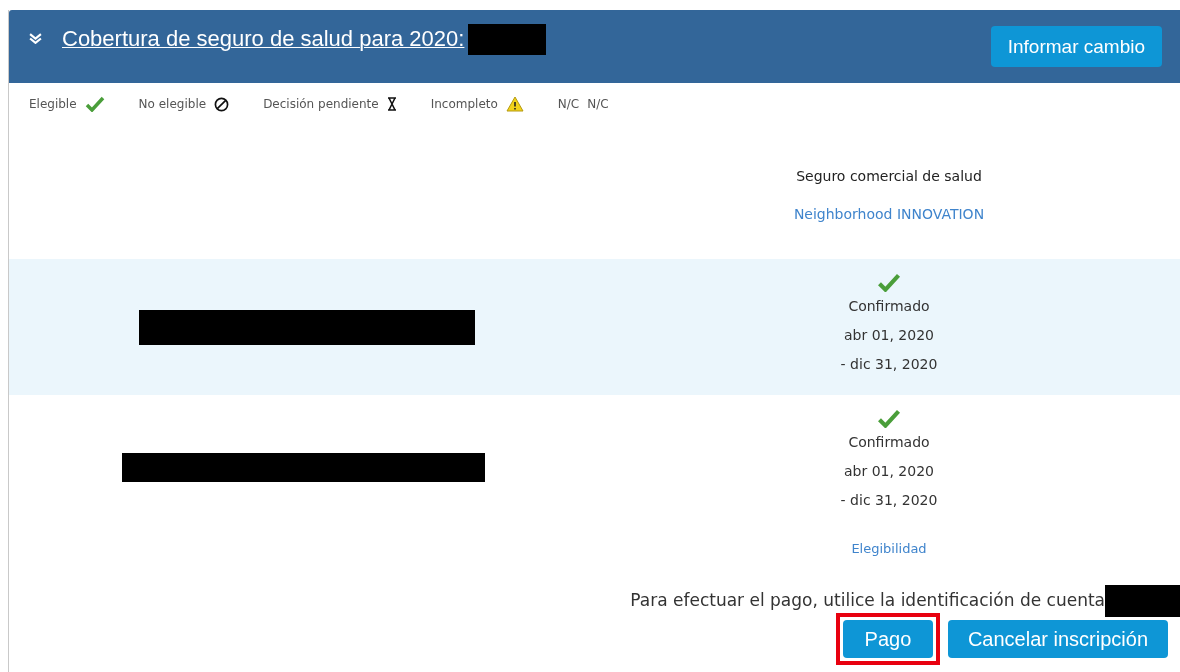 Image resolution: width=1180 pixels, height=672 pixels. What do you see at coordinates (263, 39) in the screenshot?
I see `section-title-link: Cobertura de seguro de salud para 2020:` at bounding box center [263, 39].